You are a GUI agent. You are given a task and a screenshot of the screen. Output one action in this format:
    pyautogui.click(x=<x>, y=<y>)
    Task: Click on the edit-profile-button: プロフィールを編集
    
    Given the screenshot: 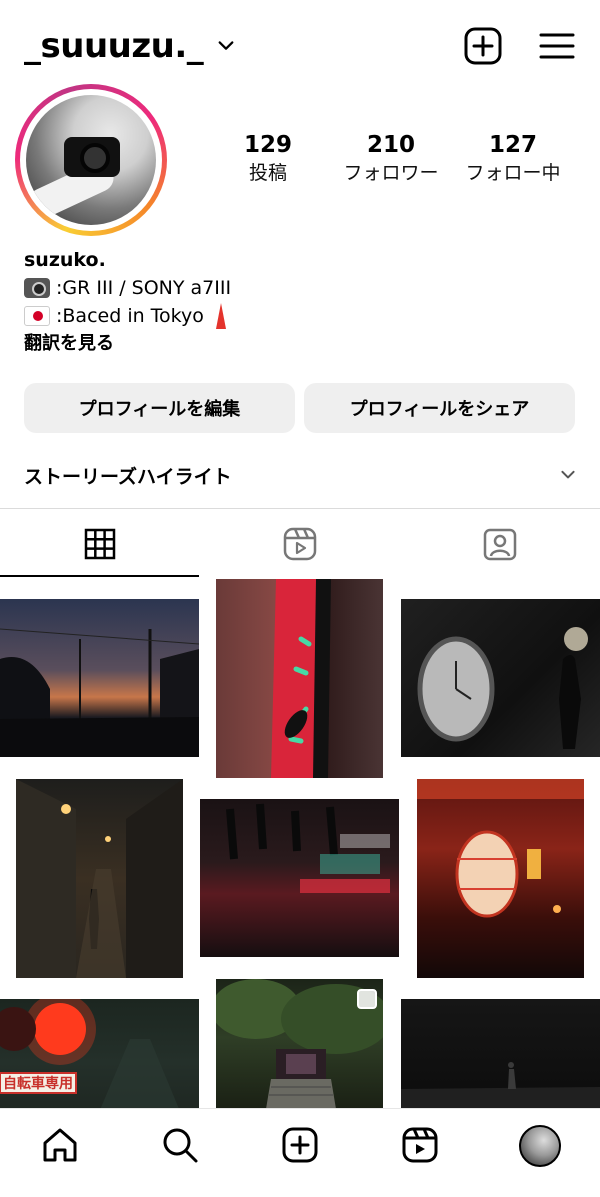 What is the action you would take?
    pyautogui.click(x=159, y=408)
    